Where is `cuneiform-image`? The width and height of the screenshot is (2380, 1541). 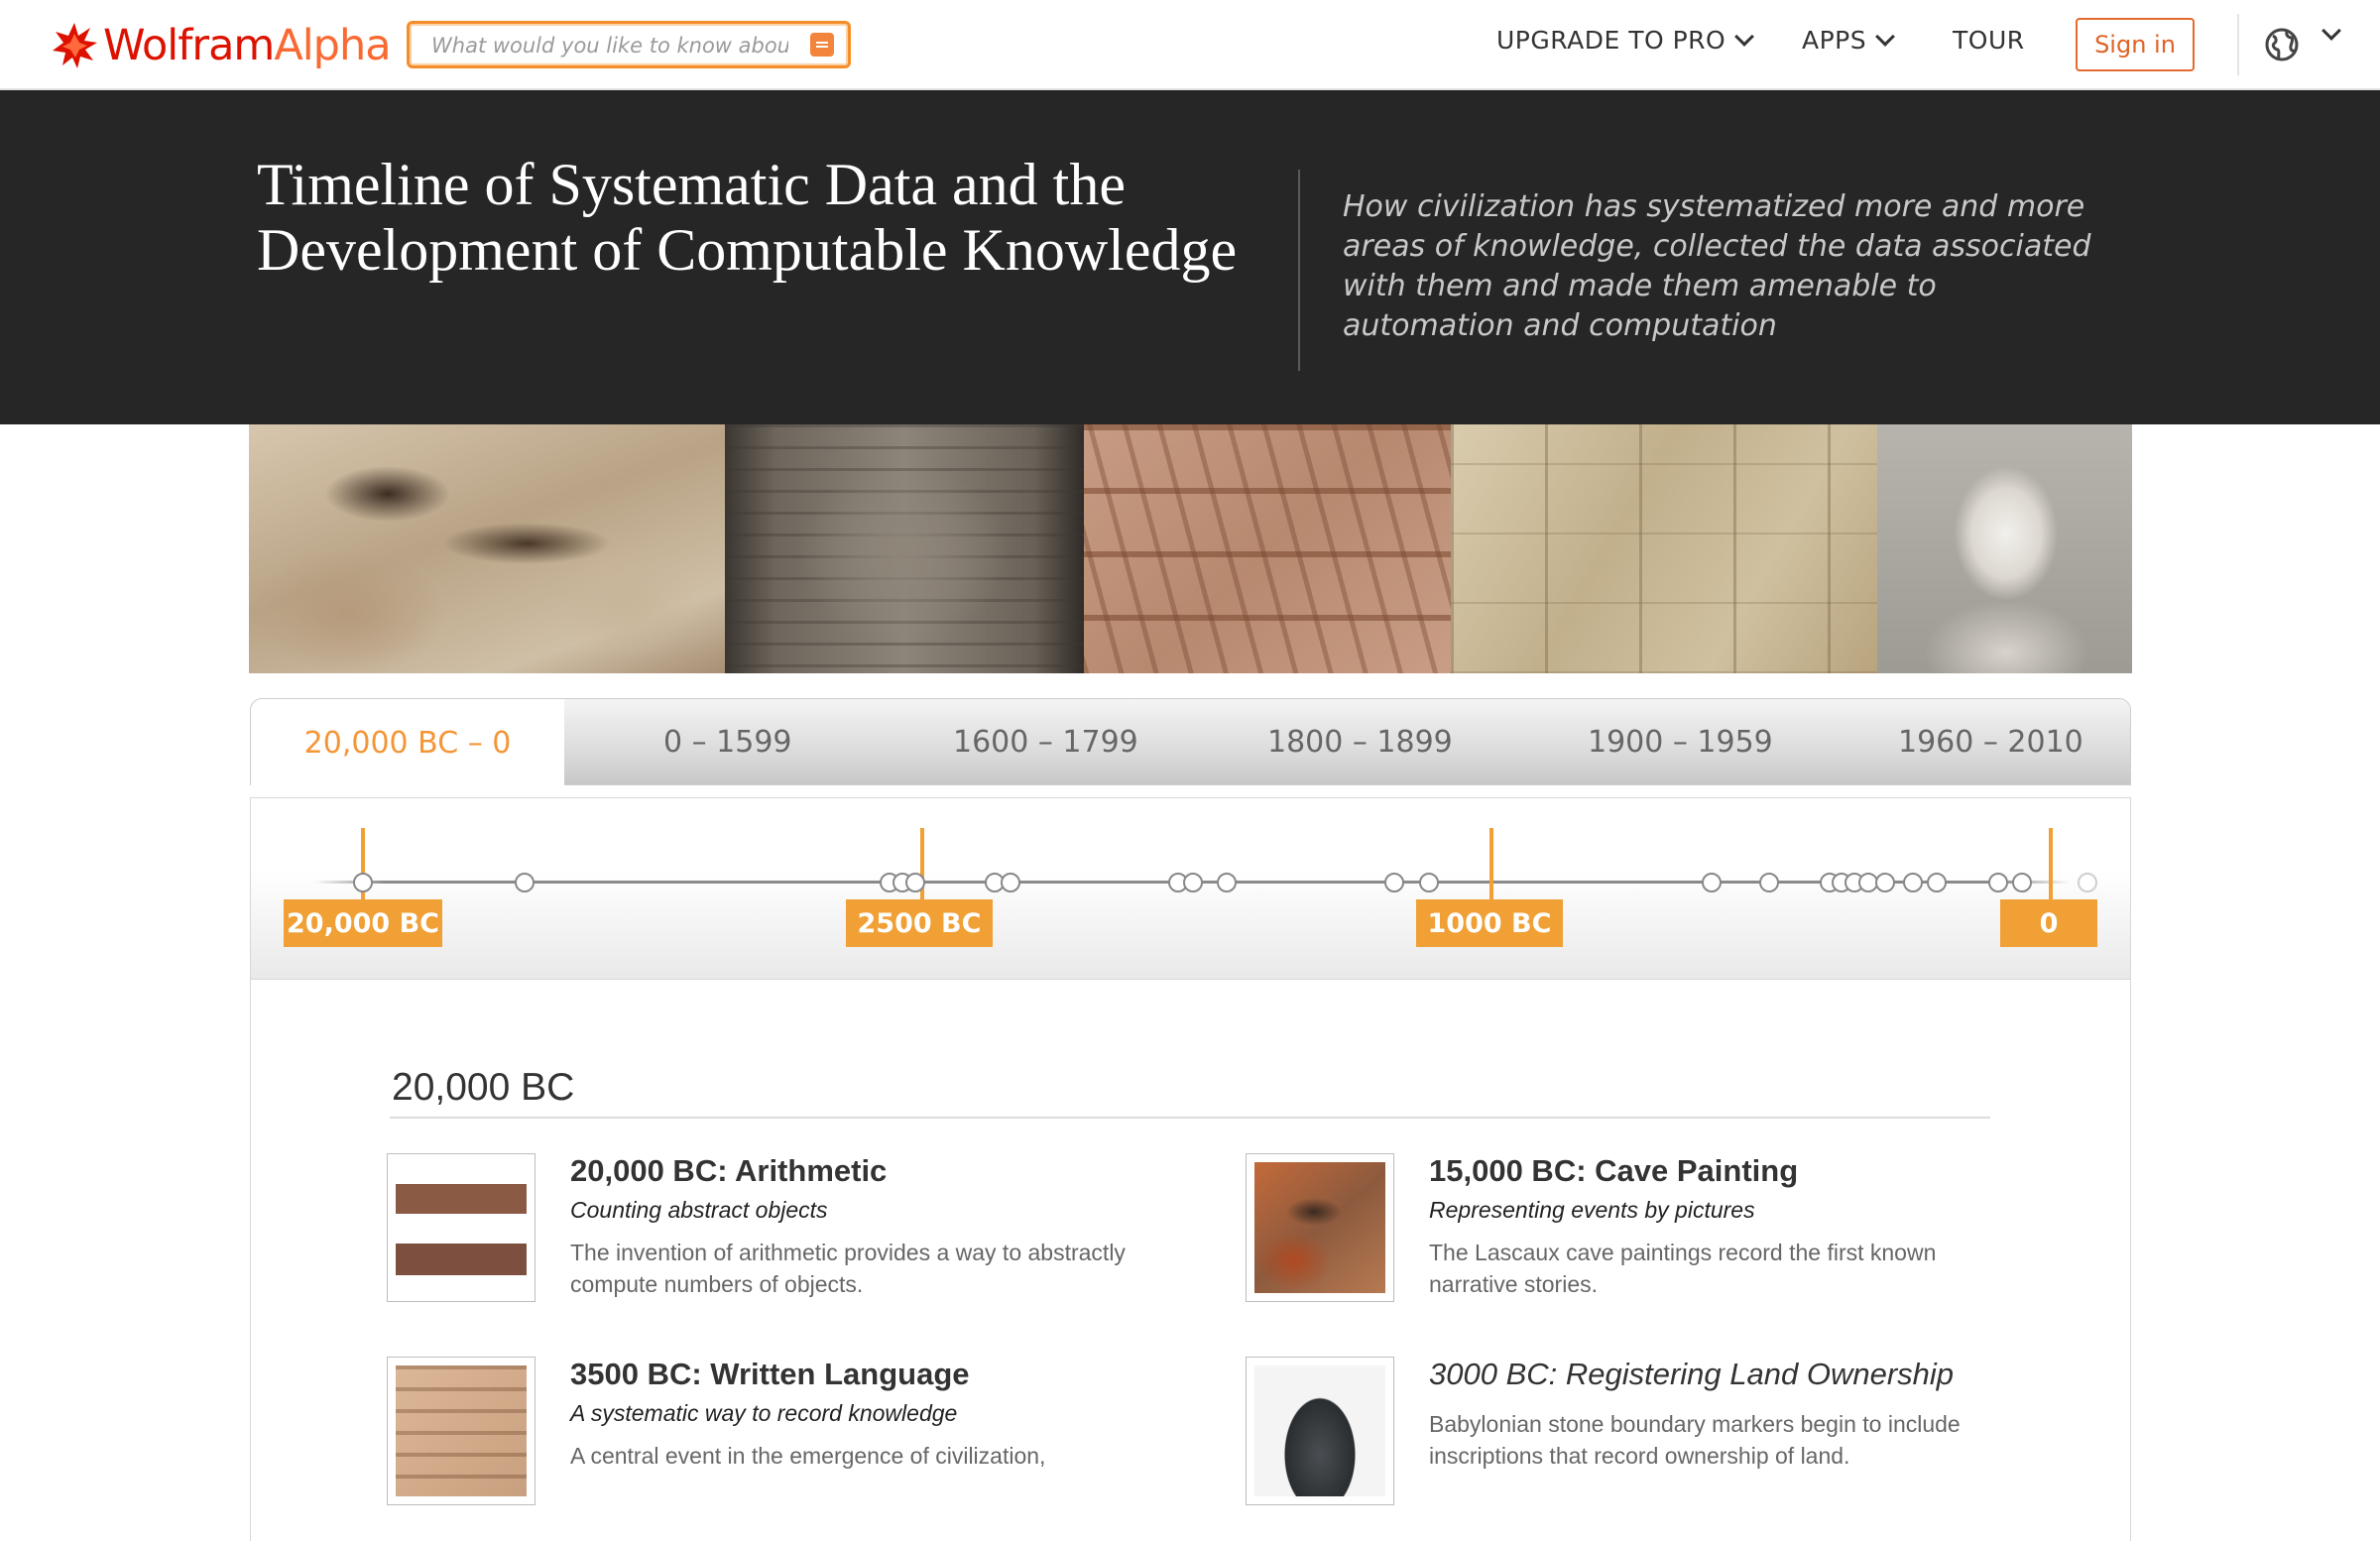 cuneiform-image is located at coordinates (1267, 548).